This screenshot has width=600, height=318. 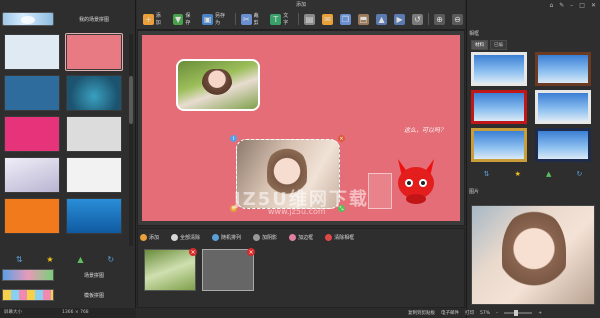 I want to click on random-arrange-button: 随机排列, so click(x=226, y=237).